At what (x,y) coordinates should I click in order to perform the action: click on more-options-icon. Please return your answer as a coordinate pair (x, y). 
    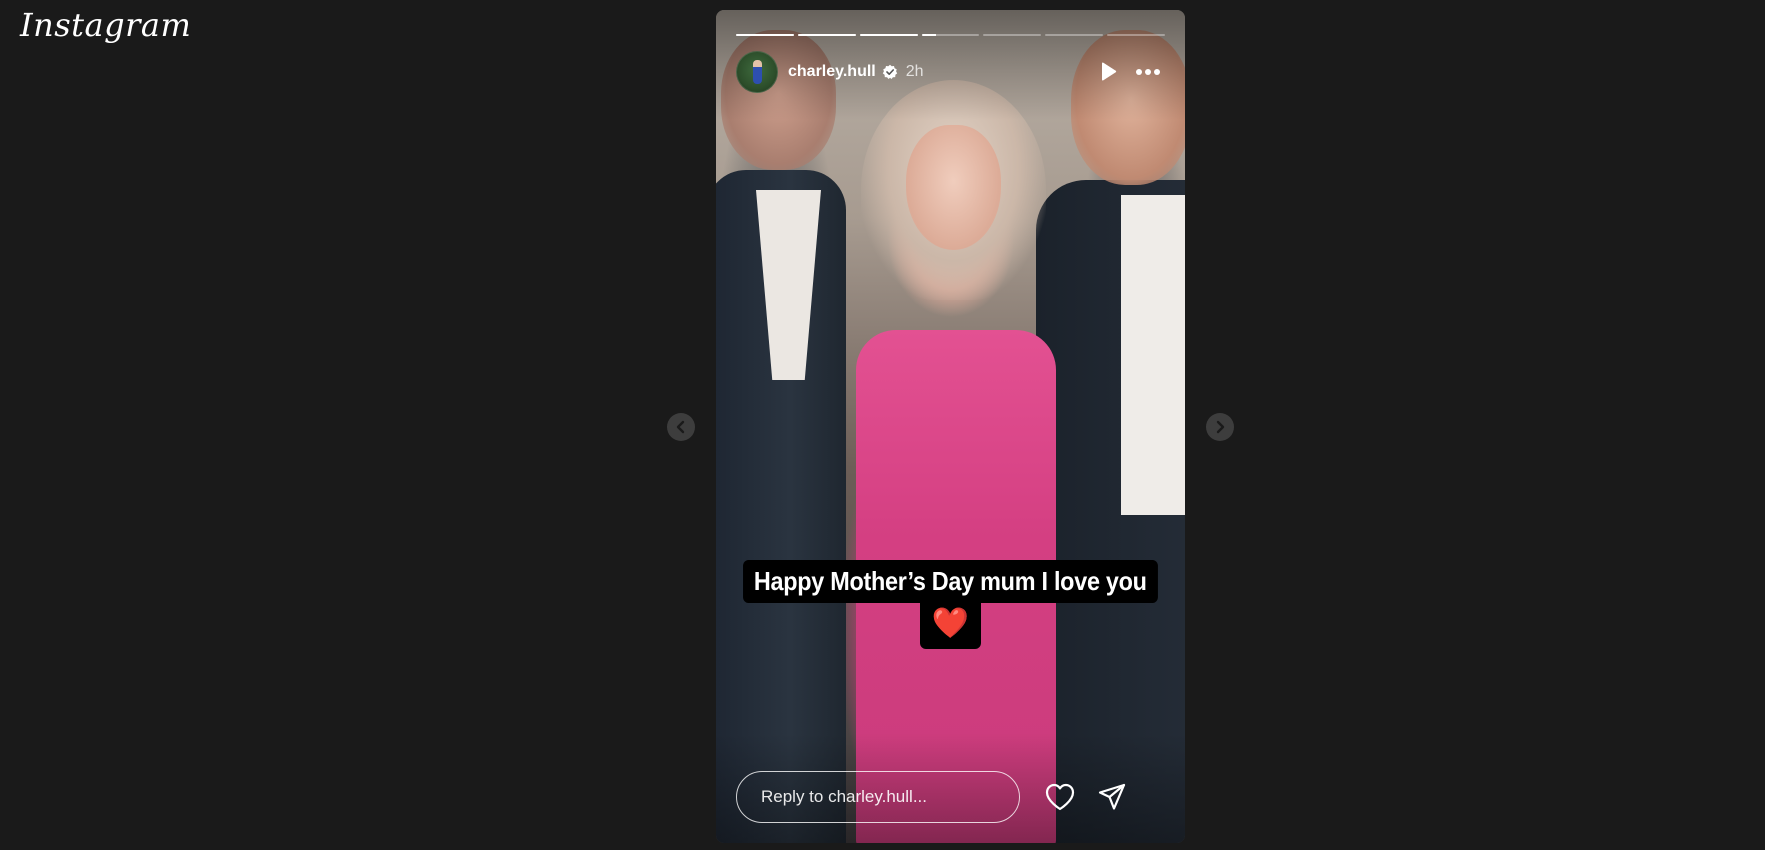
    Looking at the image, I should click on (1148, 72).